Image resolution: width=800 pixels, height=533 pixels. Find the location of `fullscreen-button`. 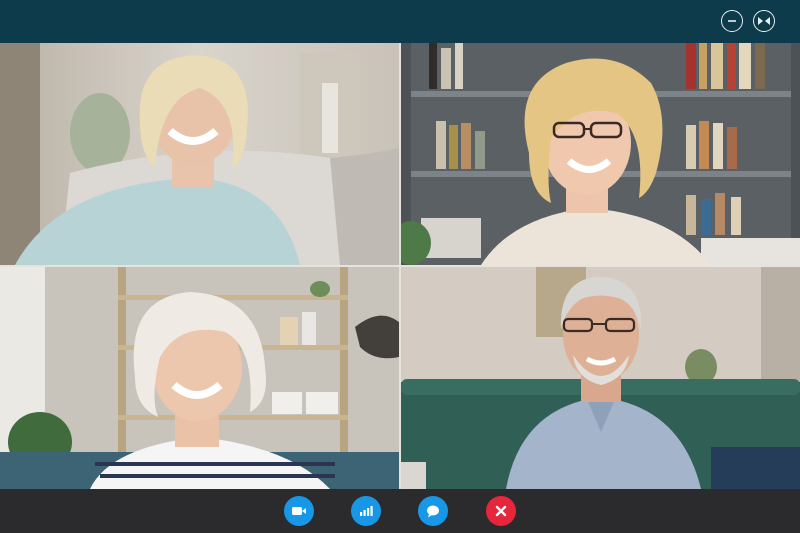

fullscreen-button is located at coordinates (764, 21).